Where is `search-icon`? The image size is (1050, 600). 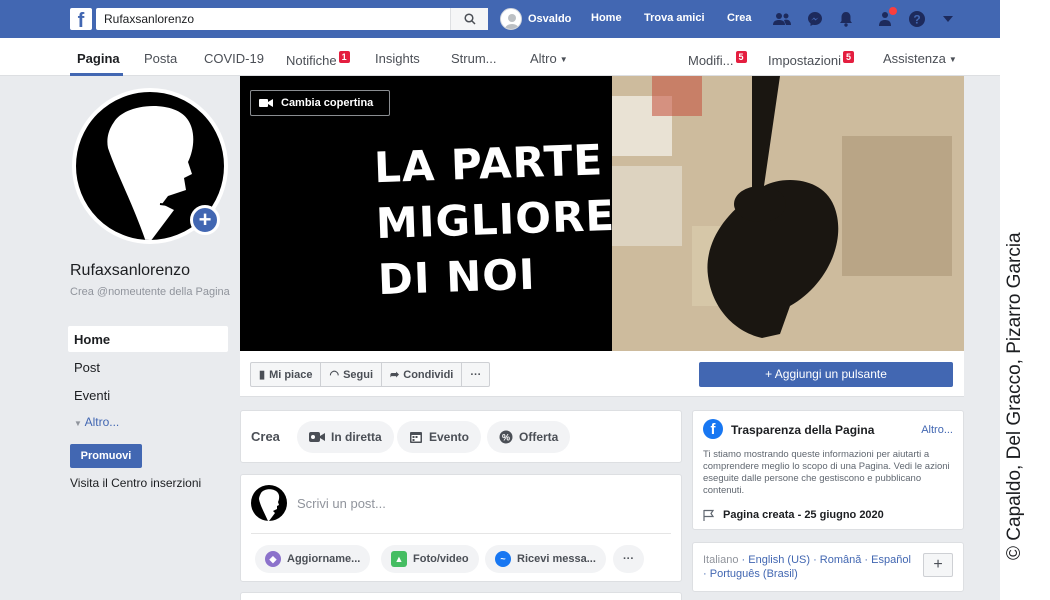 search-icon is located at coordinates (469, 19).